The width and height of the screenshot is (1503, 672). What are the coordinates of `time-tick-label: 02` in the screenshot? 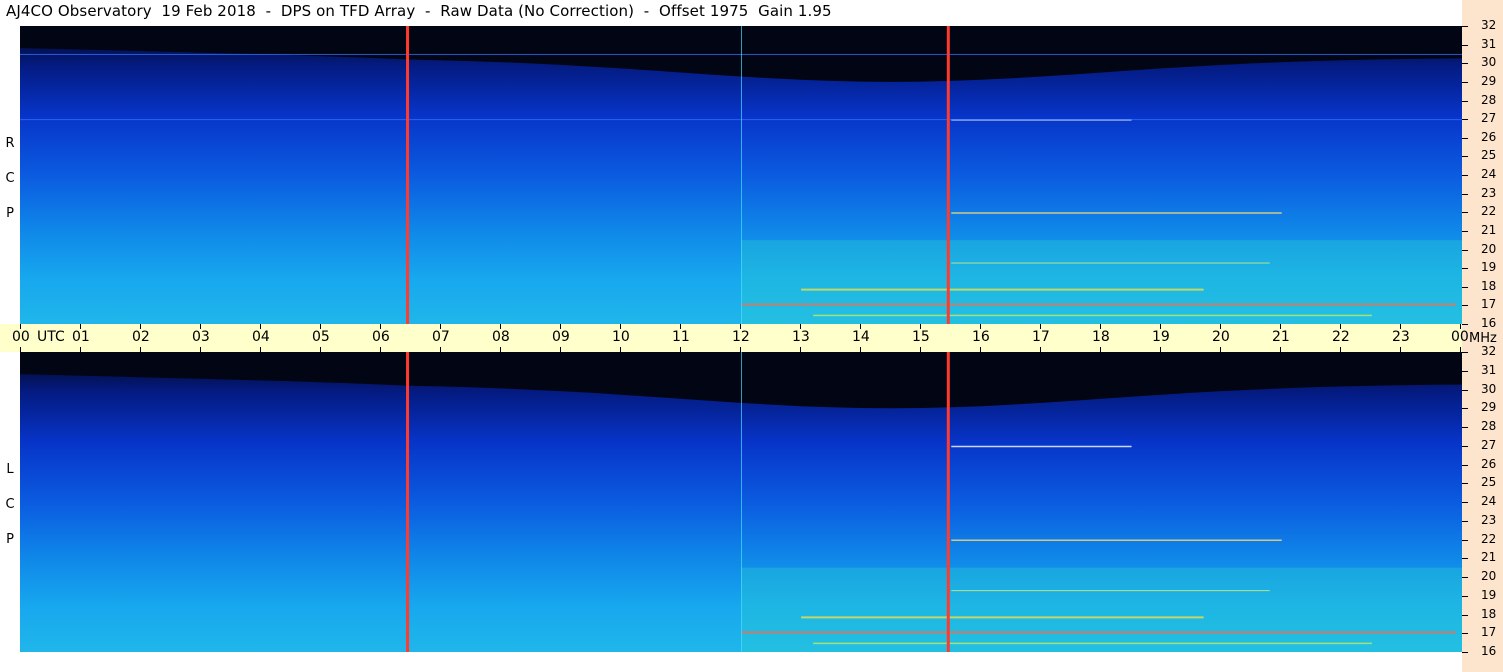 It's located at (141, 337).